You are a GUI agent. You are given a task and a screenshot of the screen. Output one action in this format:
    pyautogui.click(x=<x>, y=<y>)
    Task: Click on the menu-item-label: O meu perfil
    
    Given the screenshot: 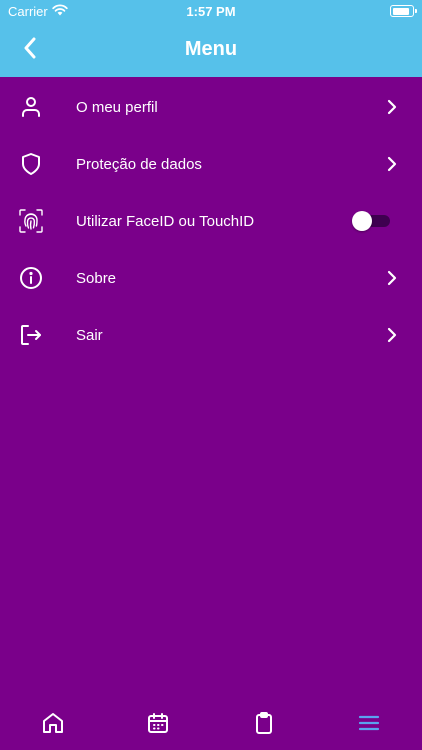 What is the action you would take?
    pyautogui.click(x=117, y=107)
    